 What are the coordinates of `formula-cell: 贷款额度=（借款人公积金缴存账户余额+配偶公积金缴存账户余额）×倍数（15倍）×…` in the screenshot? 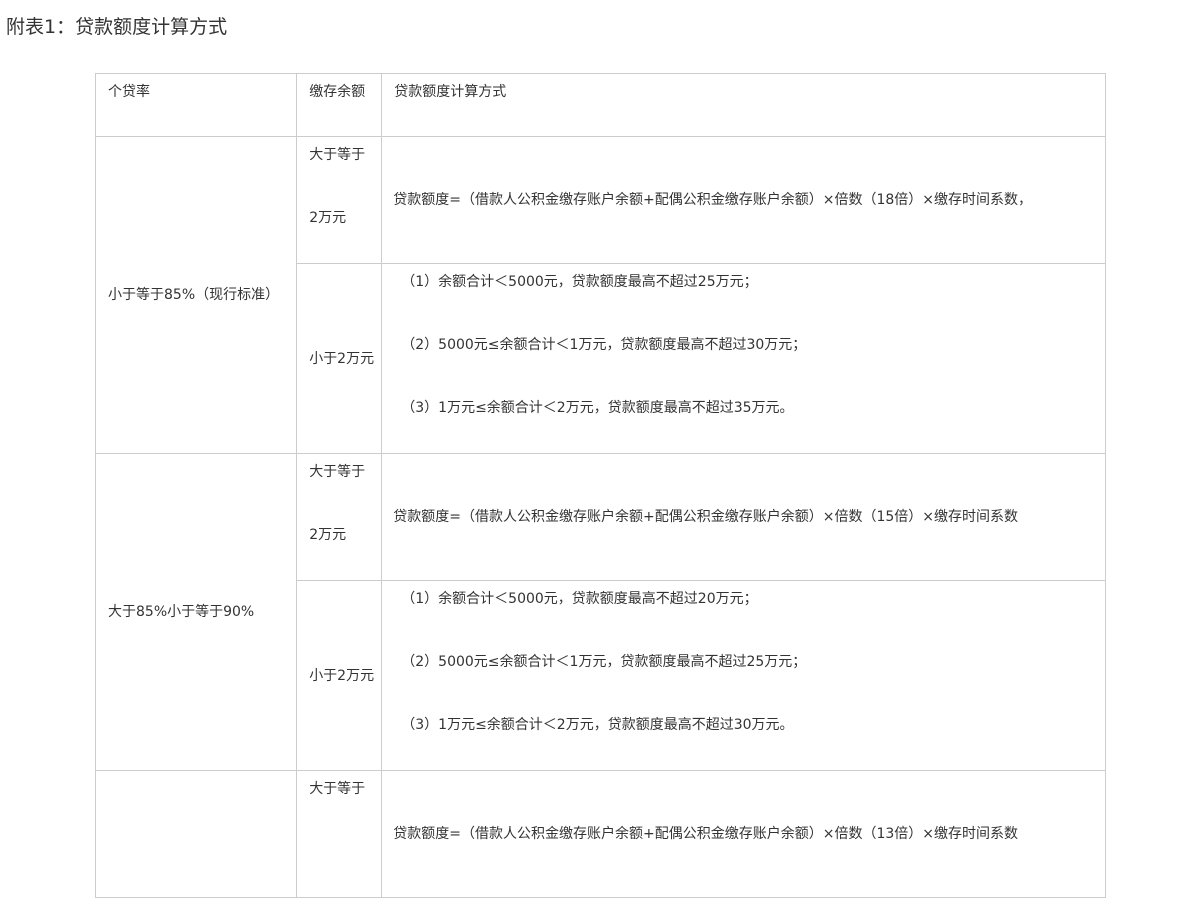 It's located at (743, 517).